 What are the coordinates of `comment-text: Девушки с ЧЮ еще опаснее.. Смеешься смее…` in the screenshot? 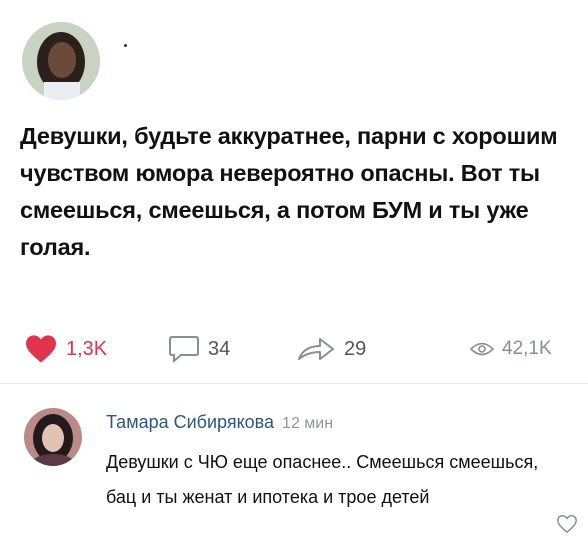 It's located at (322, 479).